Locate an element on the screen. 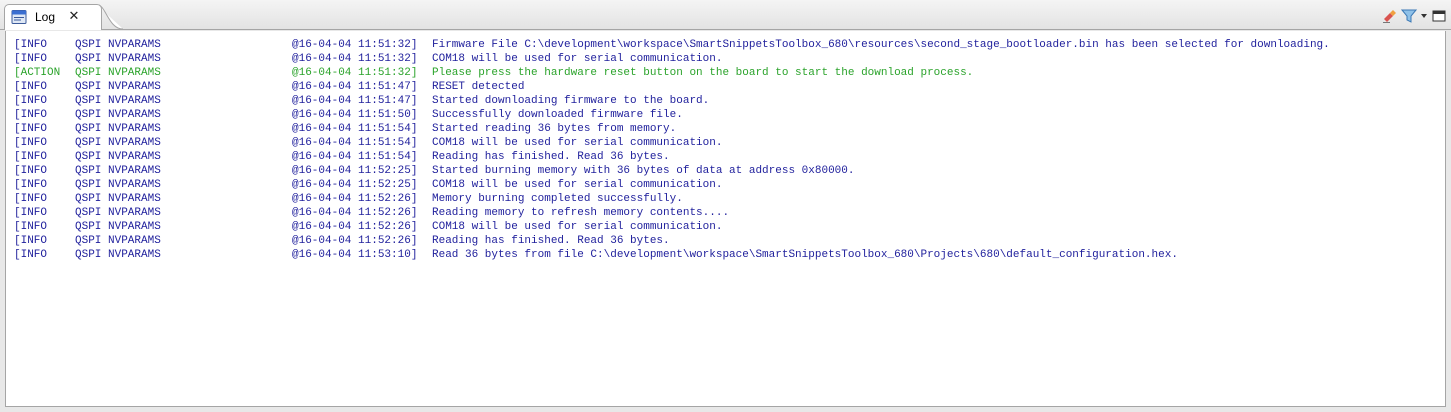 The width and height of the screenshot is (1451, 412). tab-bar: Log ✕ is located at coordinates (725, 15).